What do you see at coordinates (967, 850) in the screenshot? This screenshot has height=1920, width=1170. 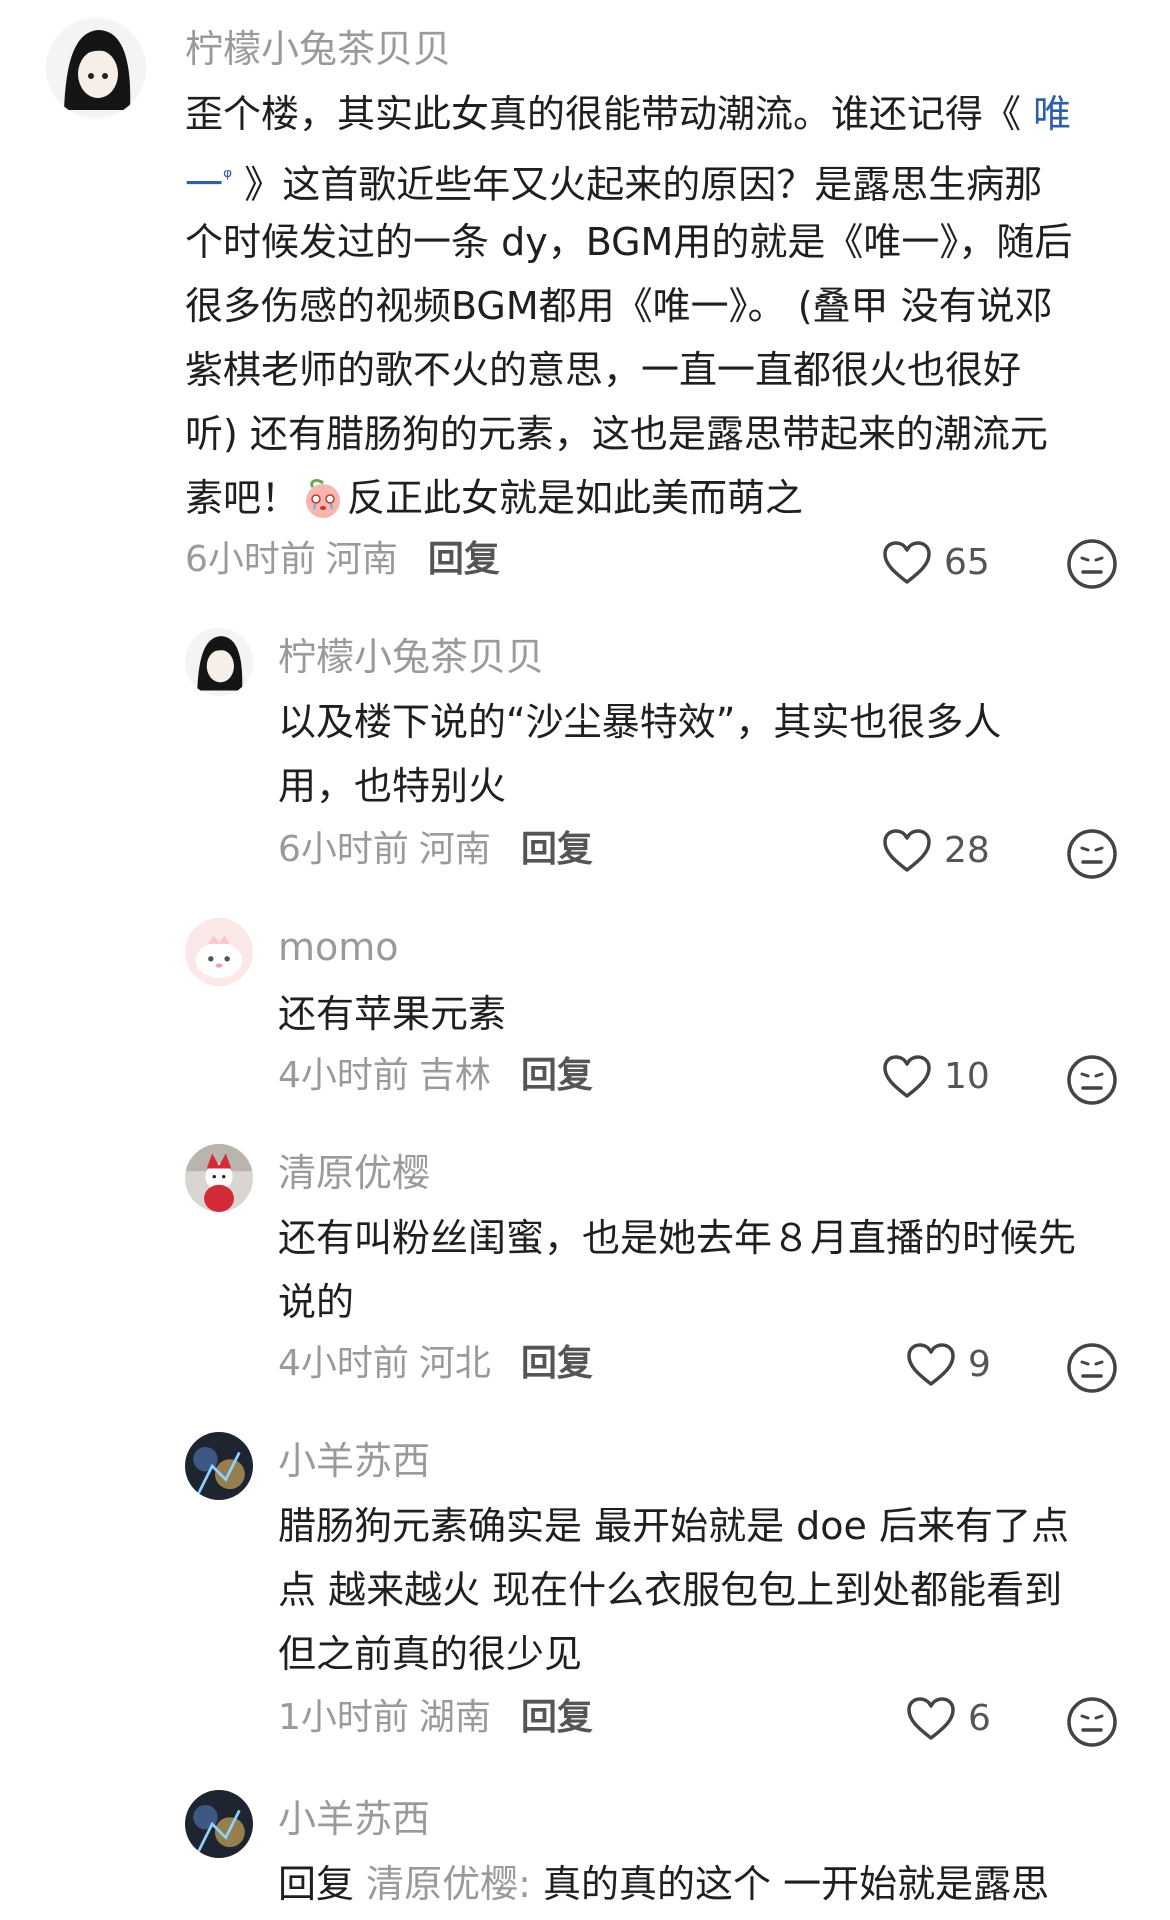 I see `like-count: 28` at bounding box center [967, 850].